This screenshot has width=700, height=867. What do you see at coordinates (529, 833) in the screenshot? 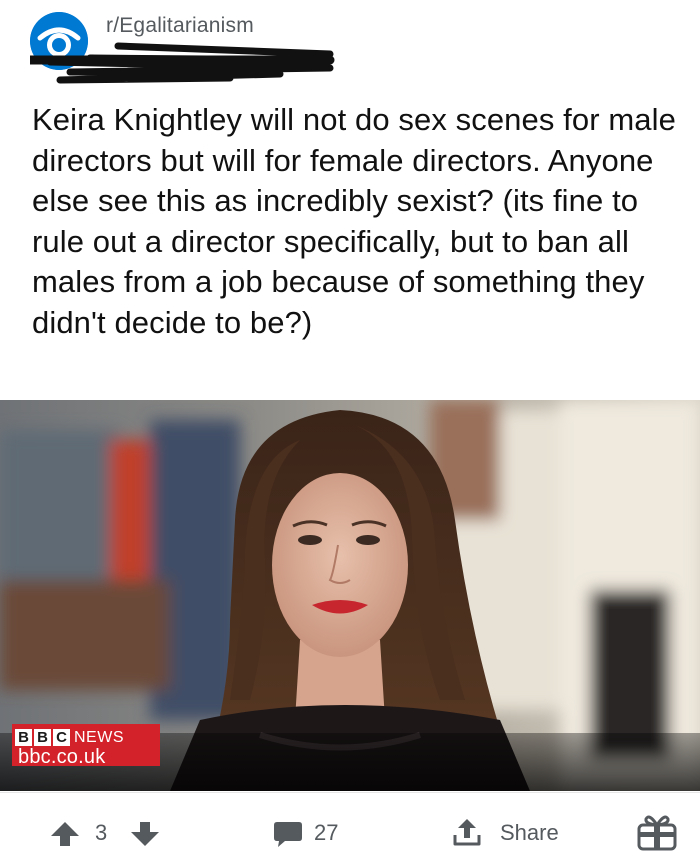
I see `share-button-label: Share` at bounding box center [529, 833].